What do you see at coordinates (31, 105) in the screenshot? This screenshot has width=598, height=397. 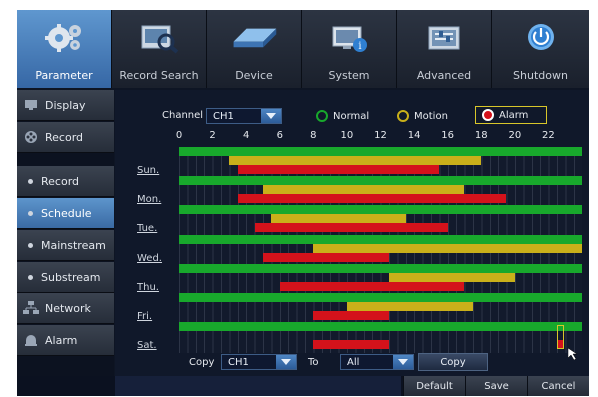 I see `monitor-icon` at bounding box center [31, 105].